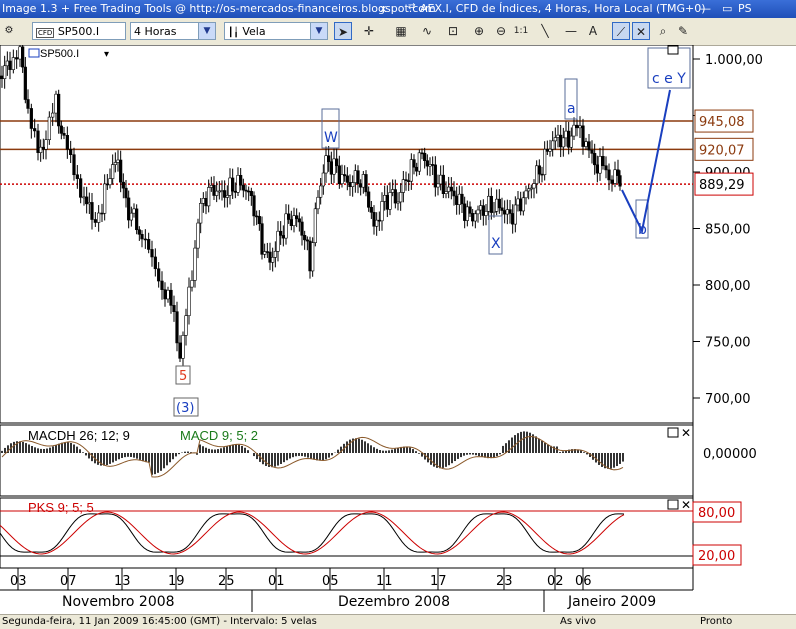 The image size is (796, 629). I want to click on grid-icon: ▦, so click(401, 31).